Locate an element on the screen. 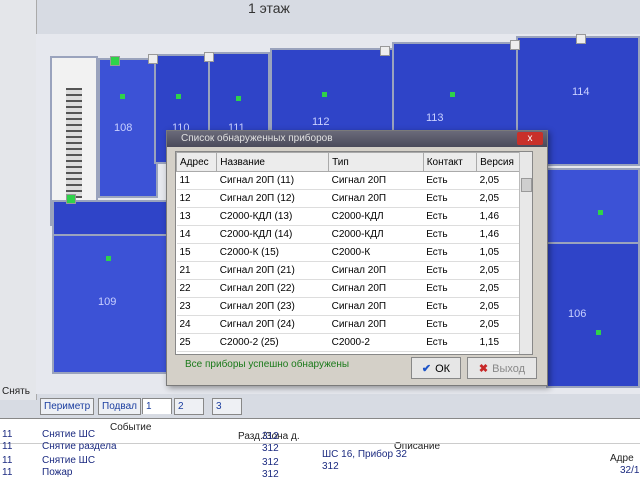 This screenshot has height=480, width=640. cell-address: 12 is located at coordinates (196, 198).